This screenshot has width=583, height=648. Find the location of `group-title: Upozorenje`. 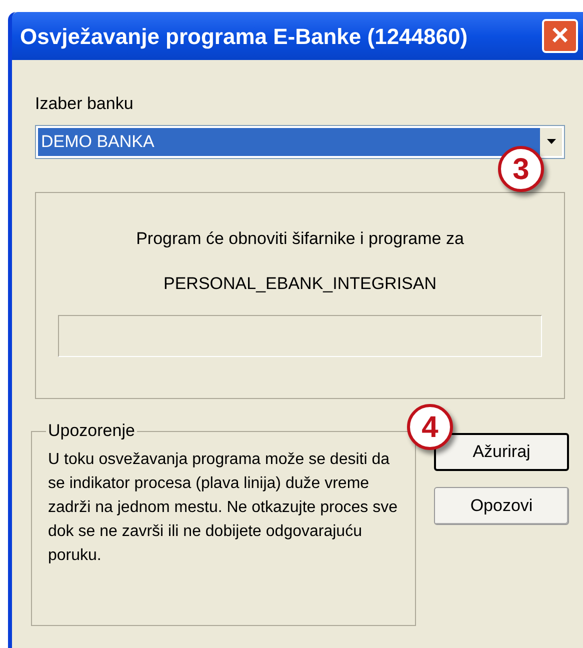

group-title: Upozorenje is located at coordinates (91, 430).